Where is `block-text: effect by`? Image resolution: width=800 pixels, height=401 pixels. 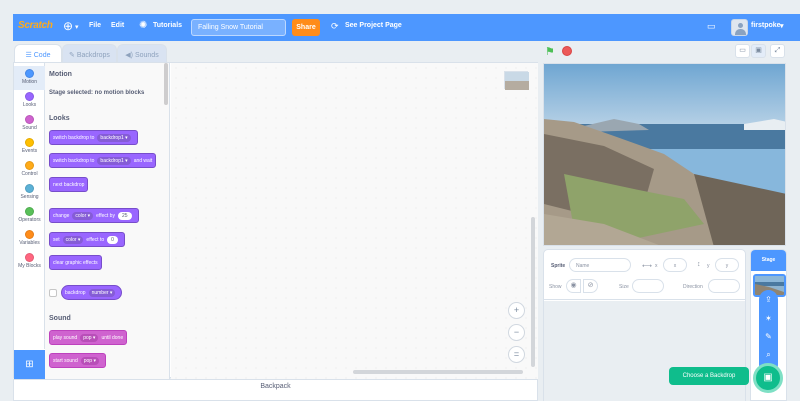 block-text: effect by is located at coordinates (105, 215).